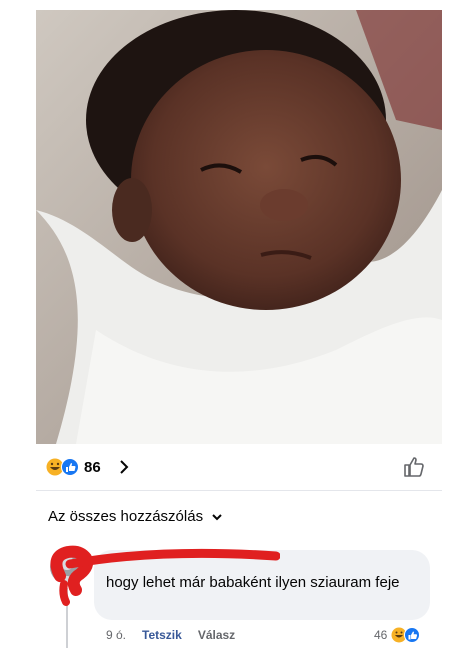  Describe the element at coordinates (216, 635) in the screenshot. I see `comment-reply-button: Válasz` at that location.